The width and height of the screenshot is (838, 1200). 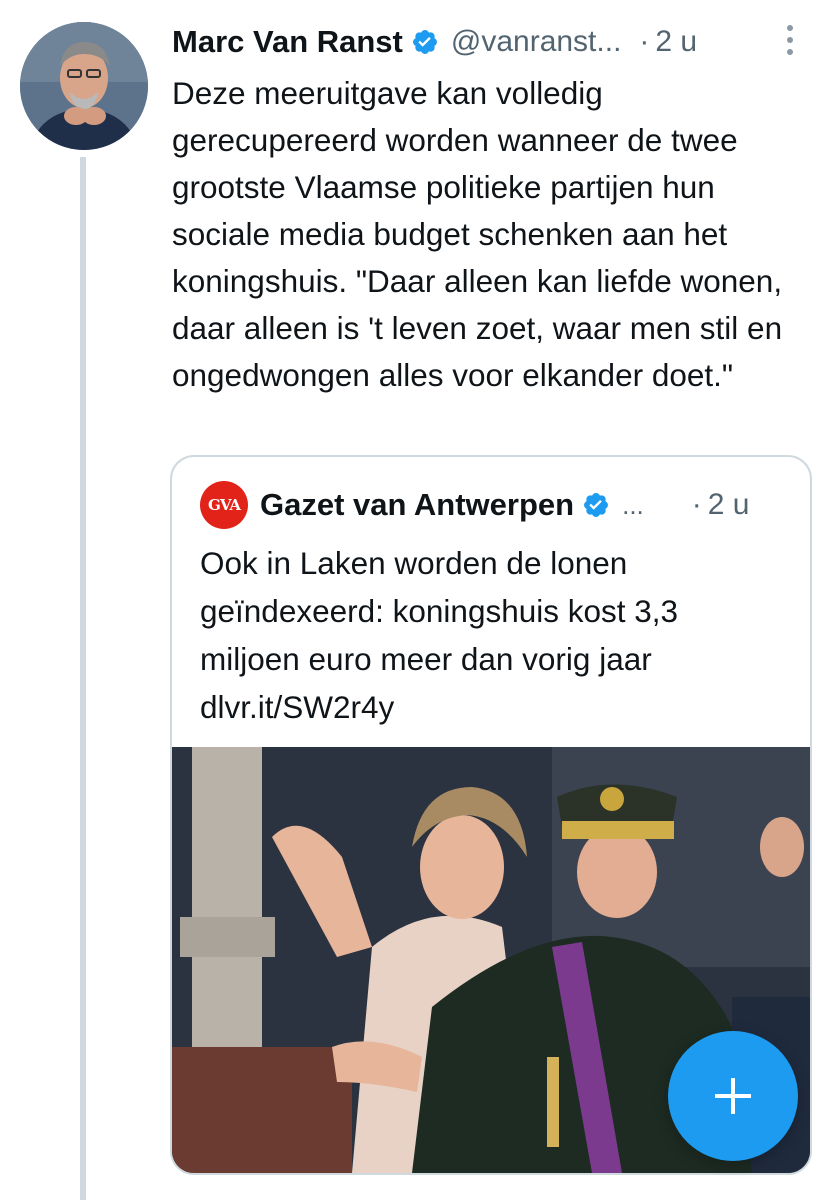 I want to click on quoted-tweet-timestamp: 2 u, so click(x=728, y=504).